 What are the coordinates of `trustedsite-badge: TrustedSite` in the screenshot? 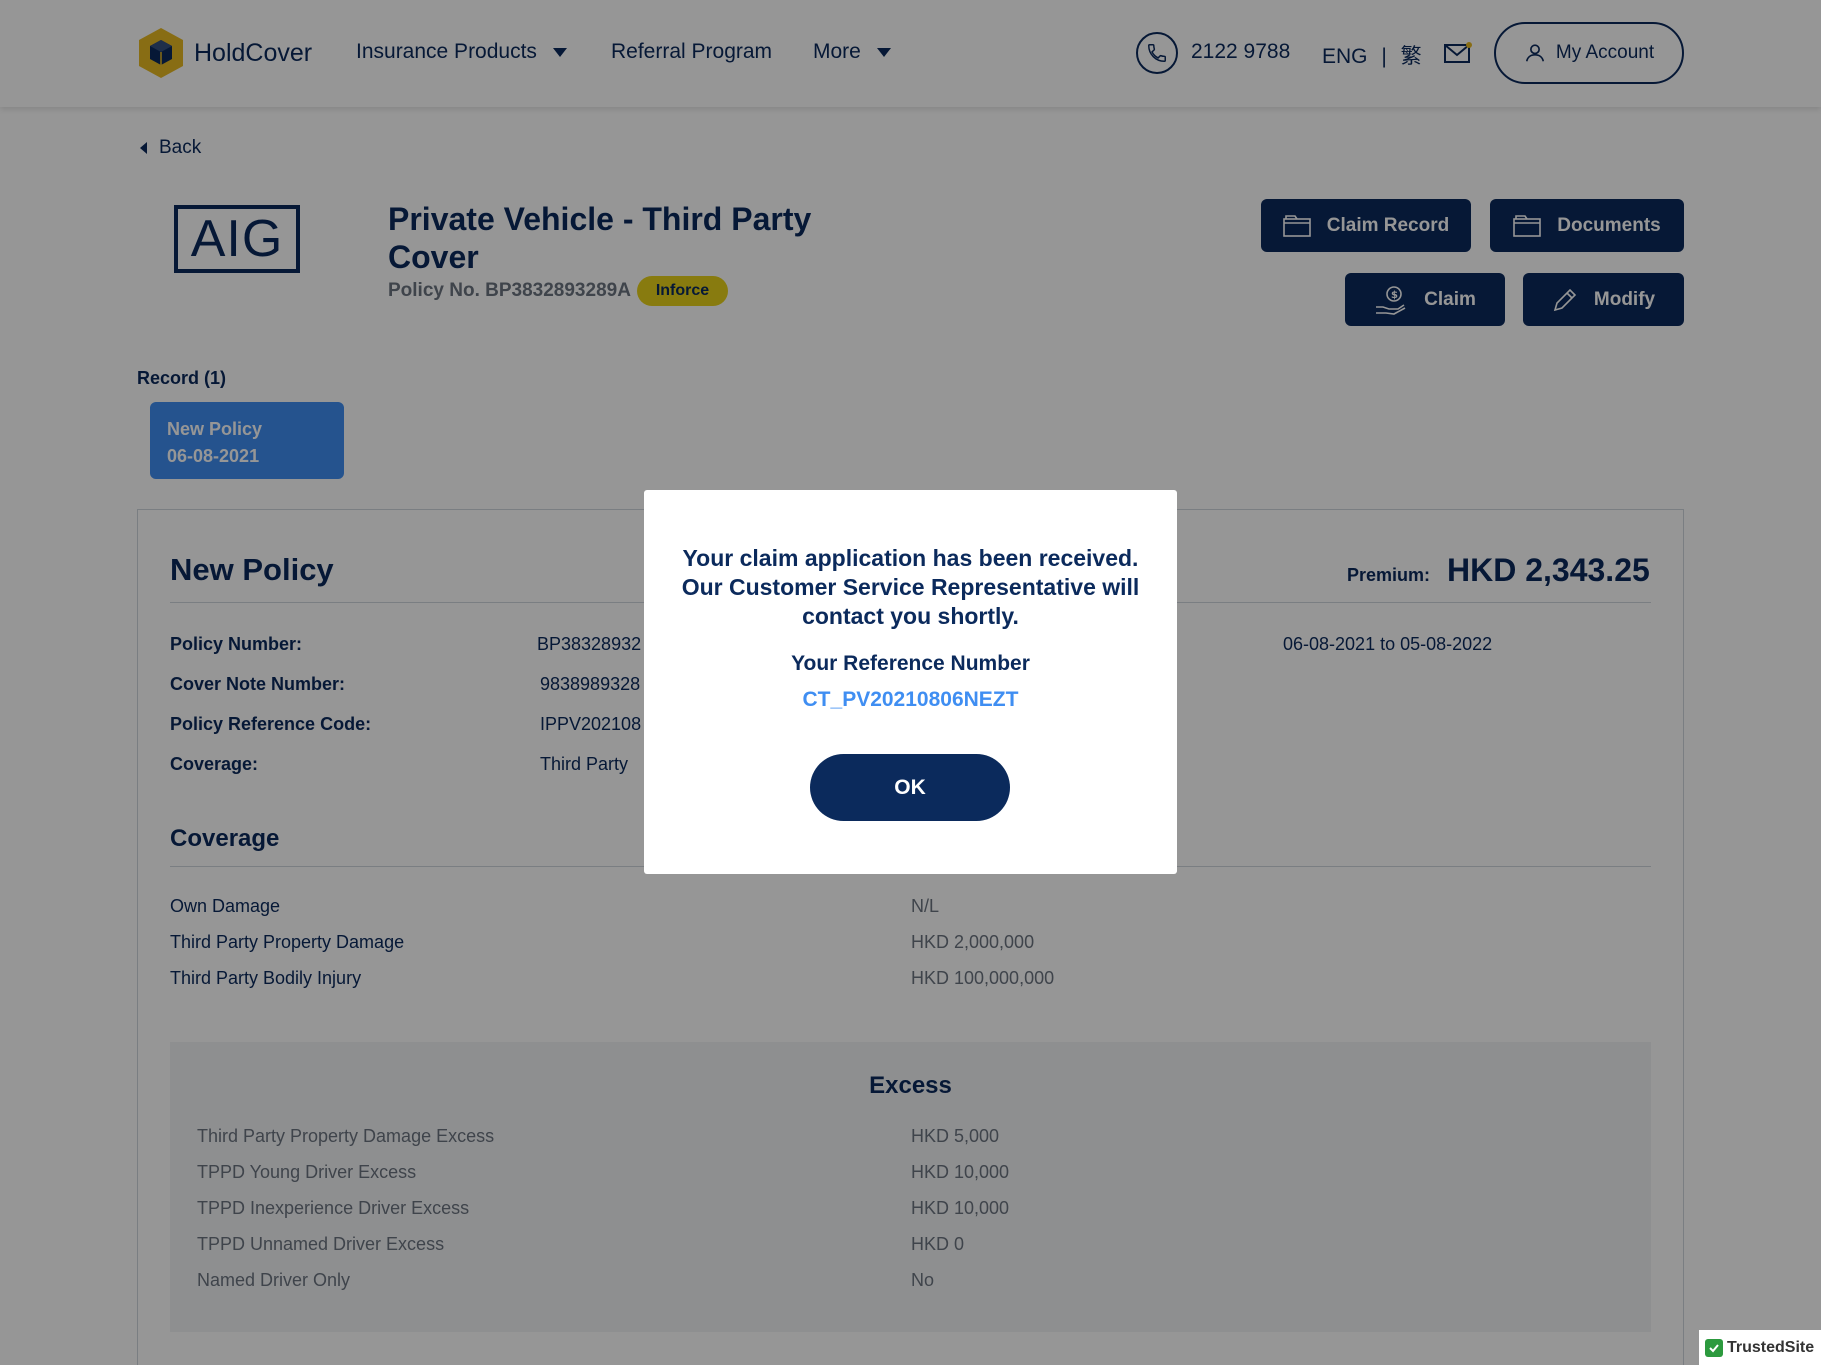 It's located at (1760, 1347).